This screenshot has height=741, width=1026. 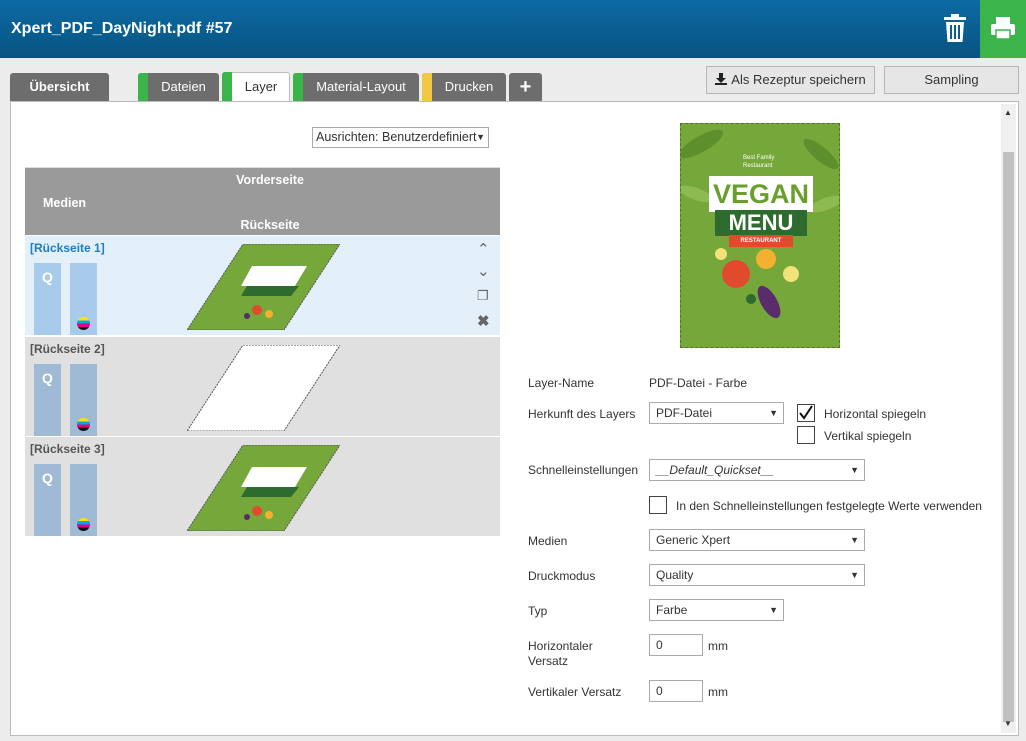 I want to click on window-title: Xpert_PDF_DayNight.pdf #57, so click(x=122, y=28).